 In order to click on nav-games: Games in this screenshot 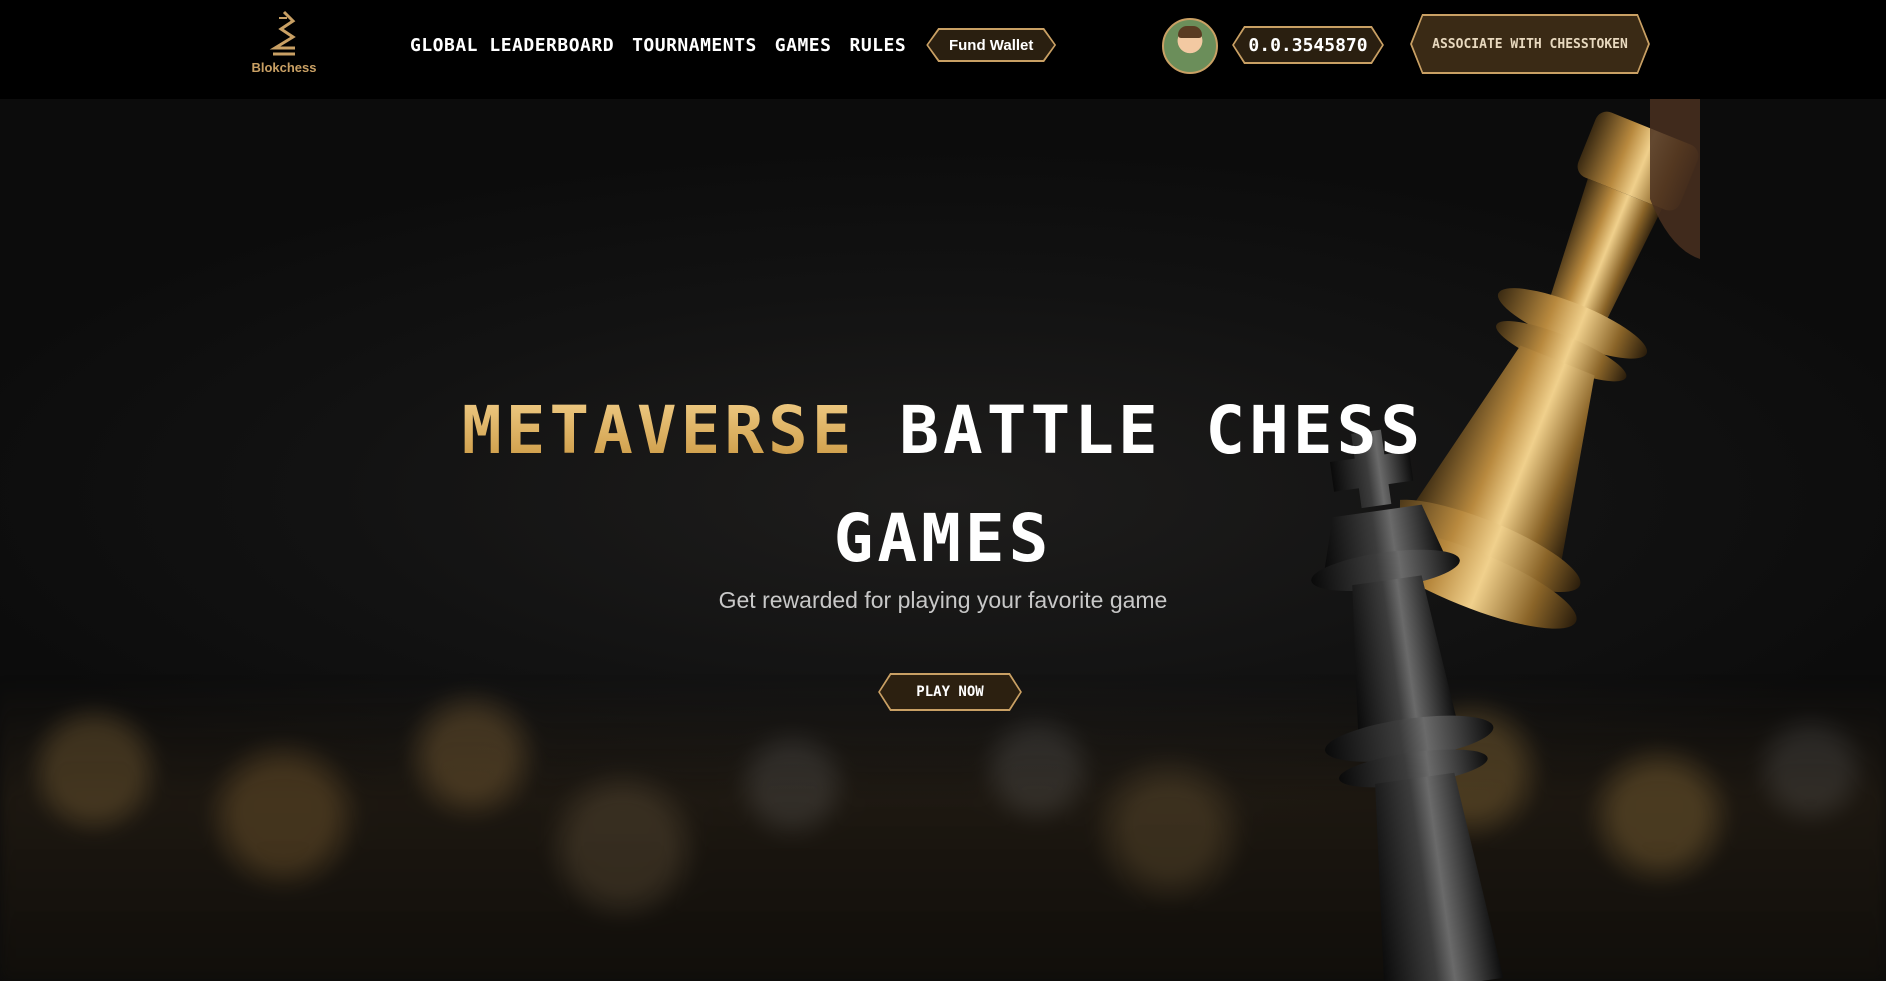, I will do `click(803, 45)`.